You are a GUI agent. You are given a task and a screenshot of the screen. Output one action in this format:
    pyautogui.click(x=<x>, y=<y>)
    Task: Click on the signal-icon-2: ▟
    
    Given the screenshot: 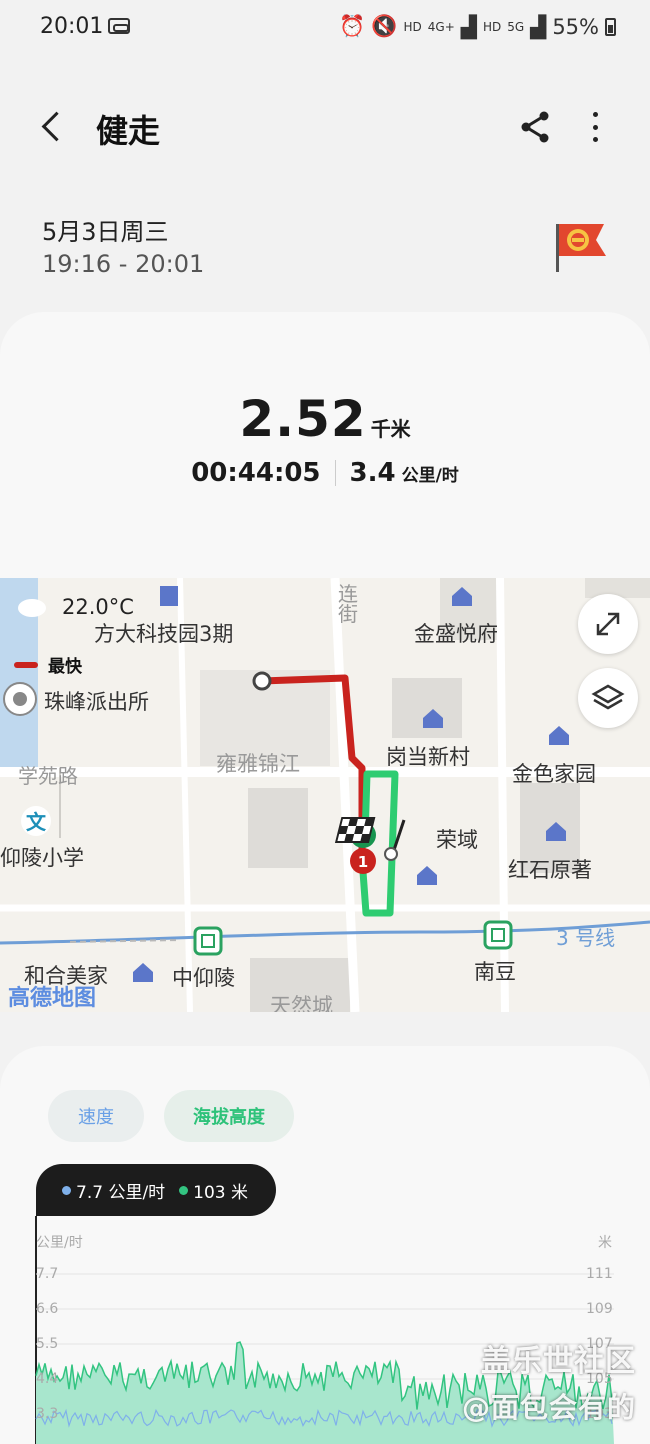 What is the action you would take?
    pyautogui.click(x=538, y=26)
    